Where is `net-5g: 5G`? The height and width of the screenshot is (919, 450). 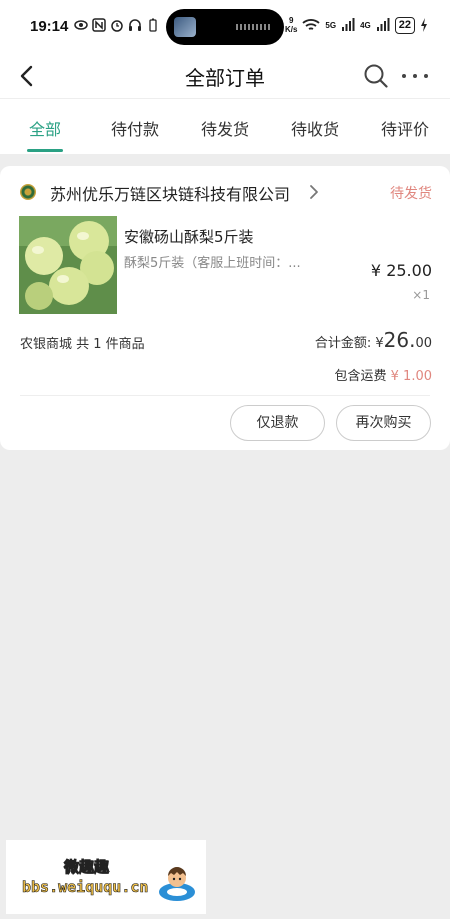
net-5g: 5G is located at coordinates (331, 25).